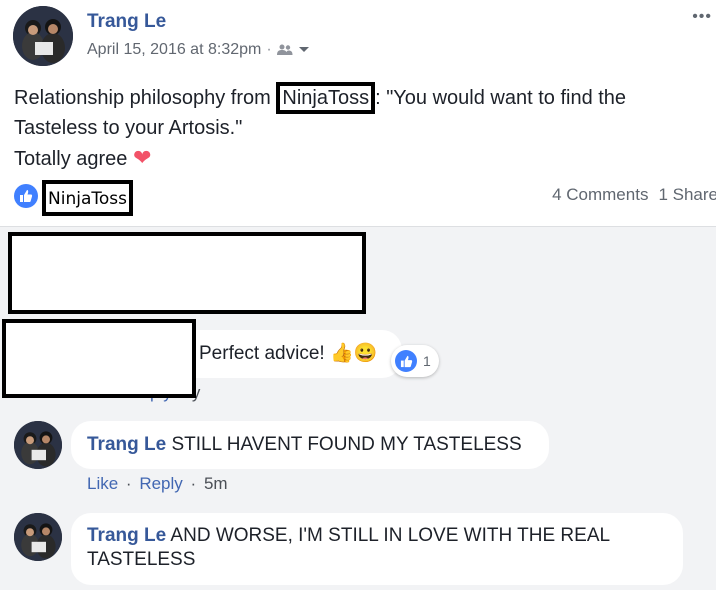  I want to click on engagement-counts: 4 Comments 1 Share, so click(629, 195).